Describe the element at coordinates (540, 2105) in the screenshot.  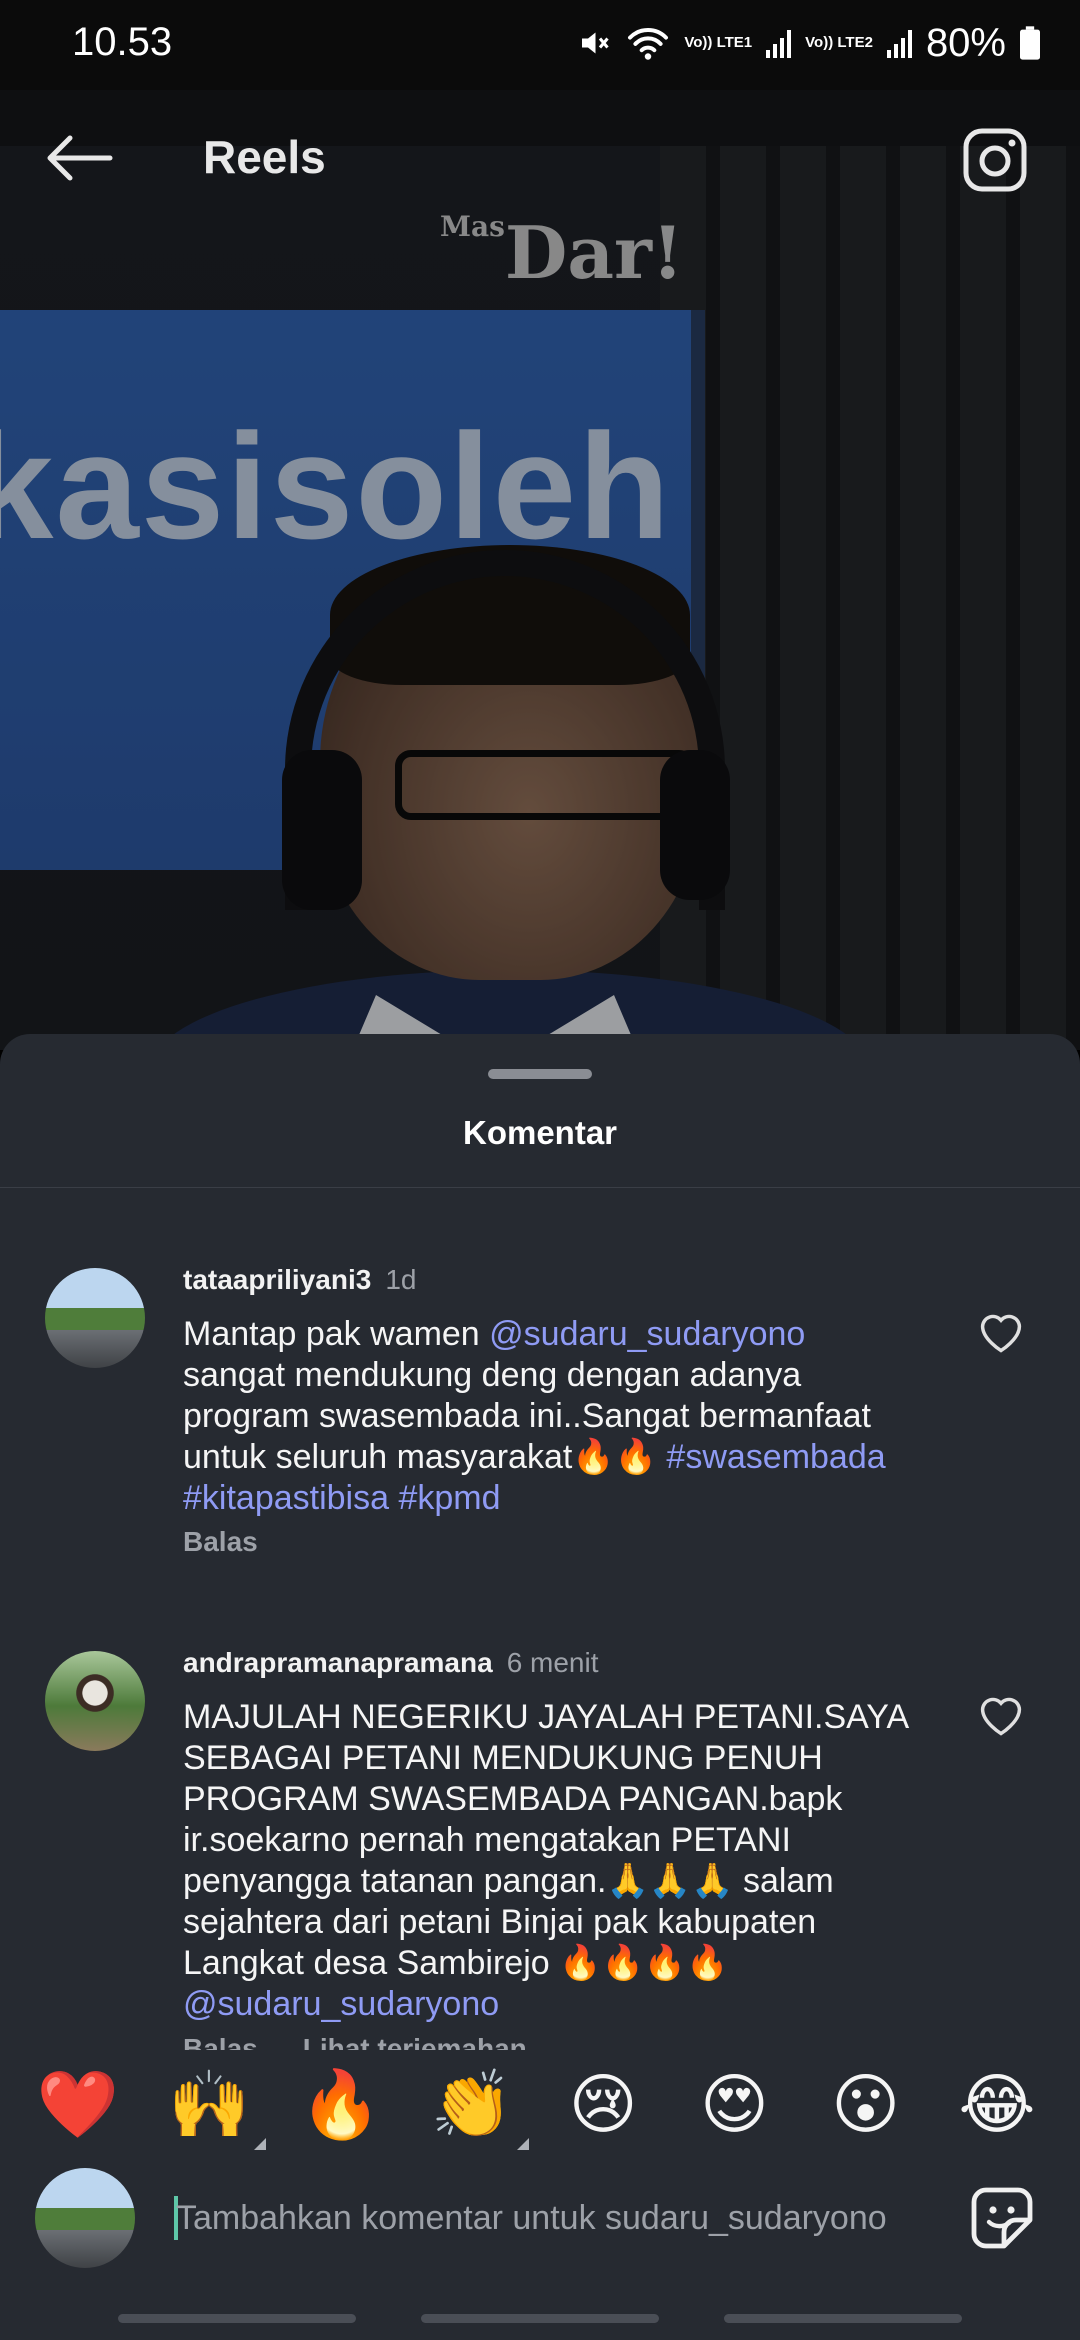
I see `quick-reactions-bar: ❤️ 🙌 🔥 👏 😢 😍 😮 😂` at that location.